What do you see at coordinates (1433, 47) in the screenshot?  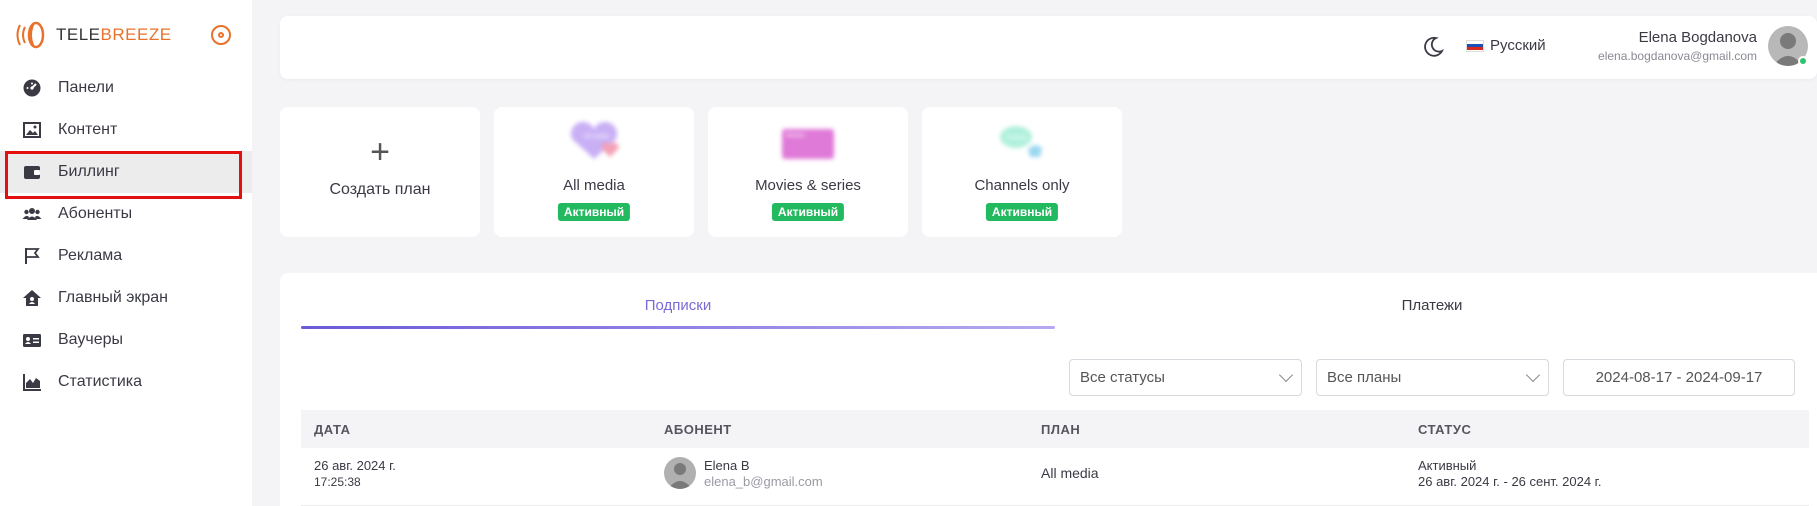 I see `moon-icon` at bounding box center [1433, 47].